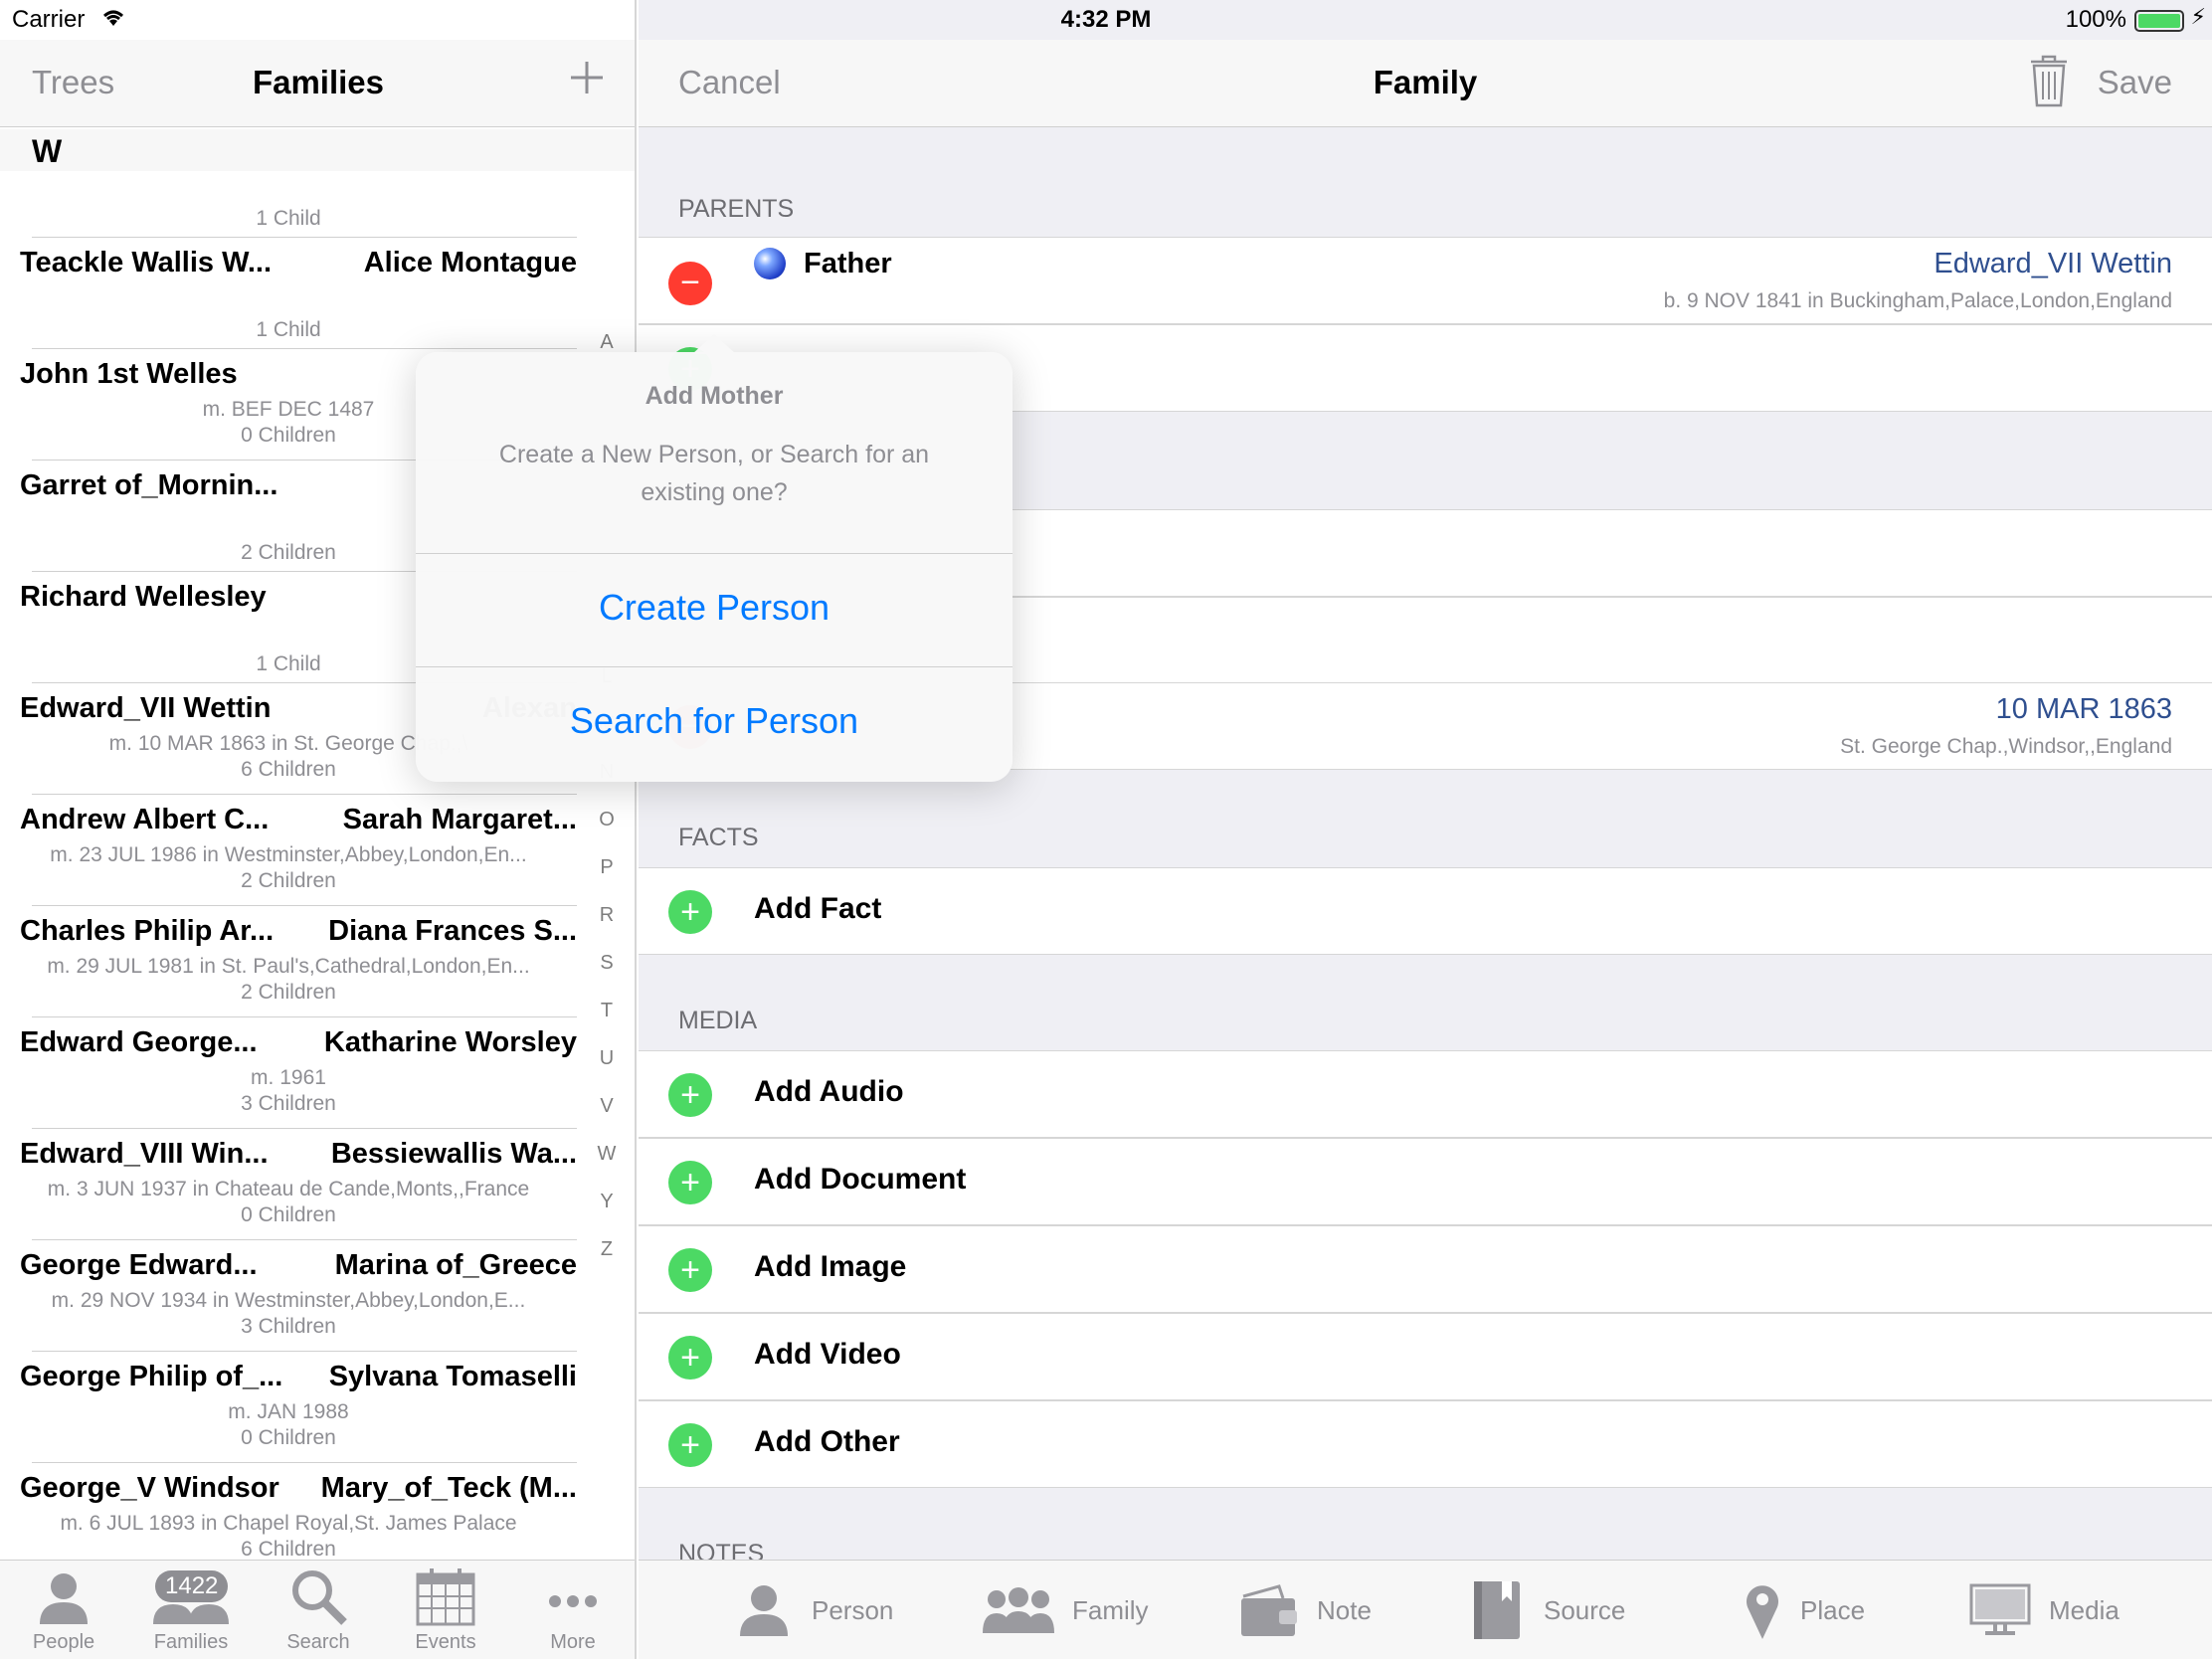  Describe the element at coordinates (607, 915) in the screenshot. I see `index-letter: R` at that location.